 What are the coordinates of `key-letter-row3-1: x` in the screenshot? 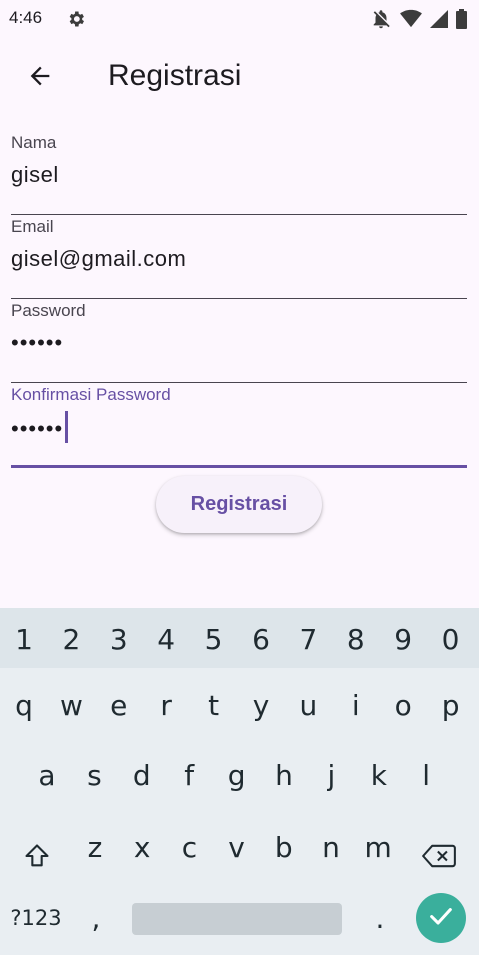 It's located at (142, 847).